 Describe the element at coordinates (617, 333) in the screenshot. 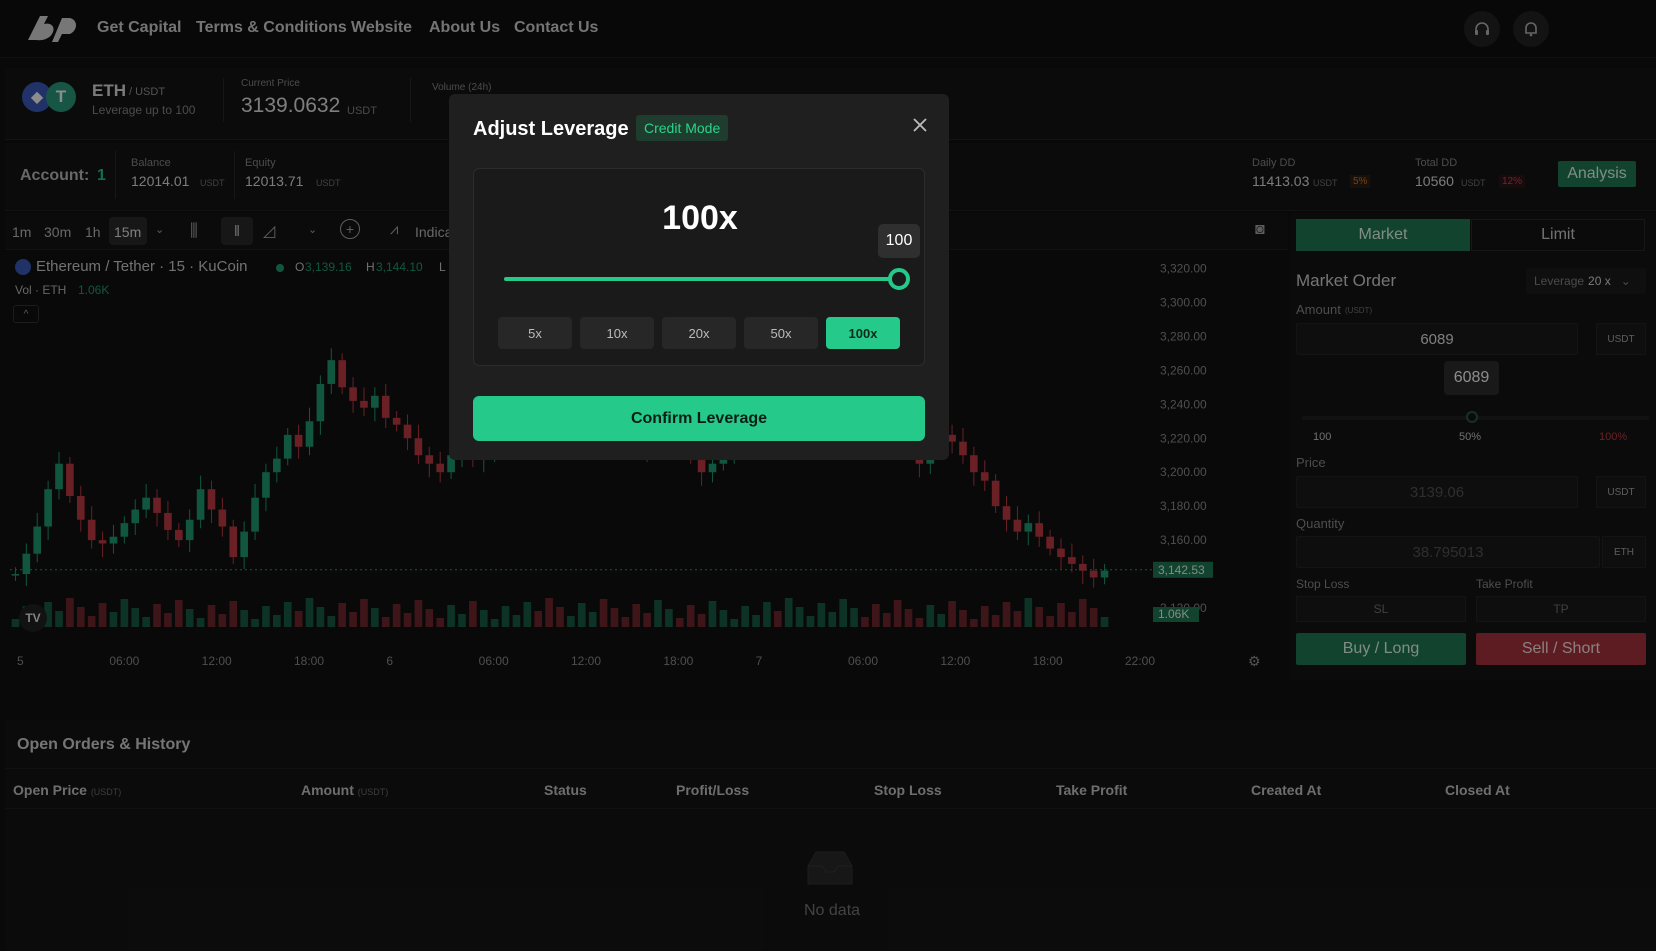

I see `preset-10x: 10x` at that location.